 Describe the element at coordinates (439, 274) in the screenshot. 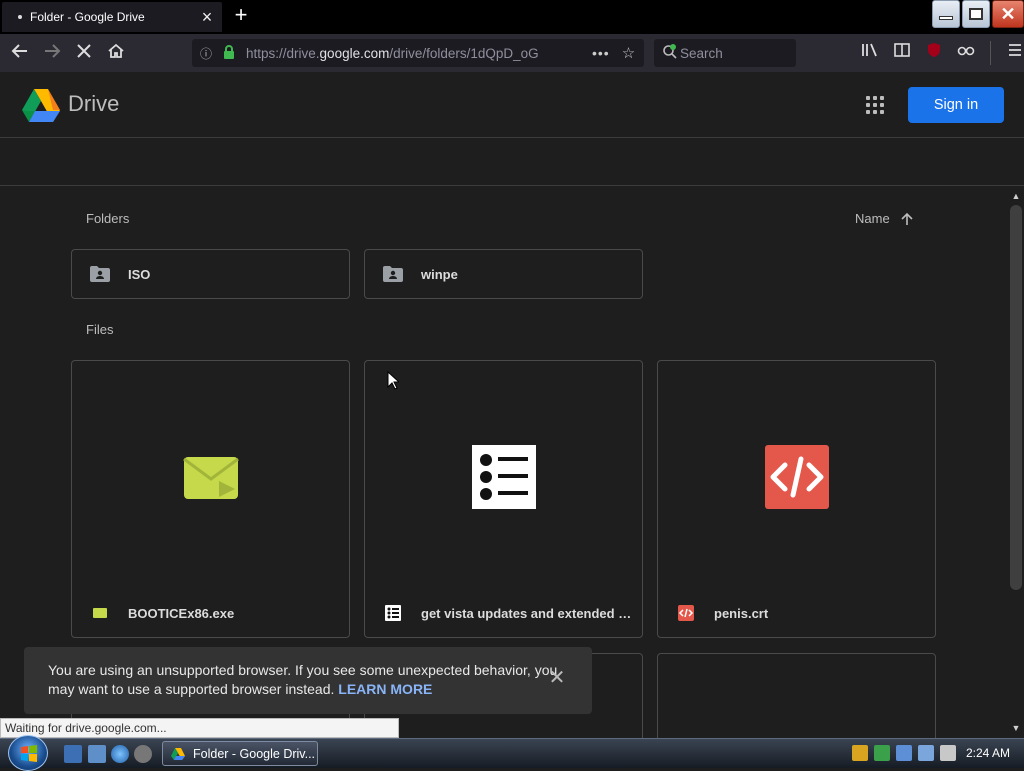

I see `folder-name: winpe` at that location.